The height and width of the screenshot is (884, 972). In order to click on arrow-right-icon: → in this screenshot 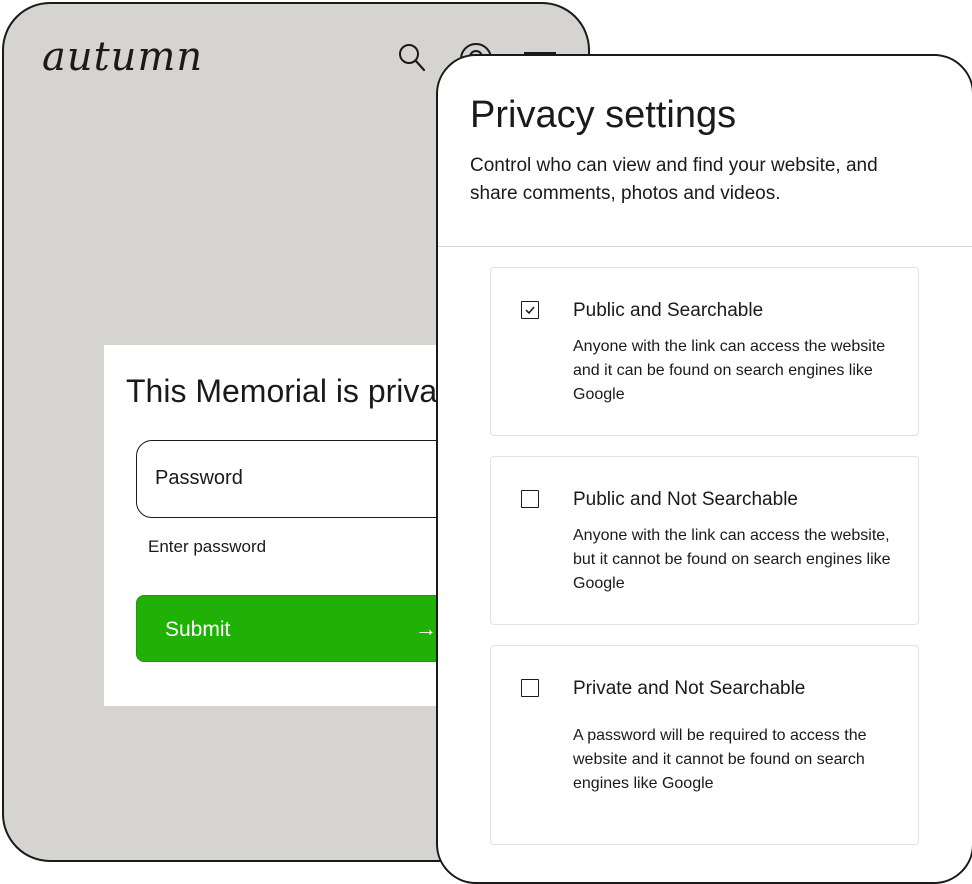, I will do `click(426, 628)`.